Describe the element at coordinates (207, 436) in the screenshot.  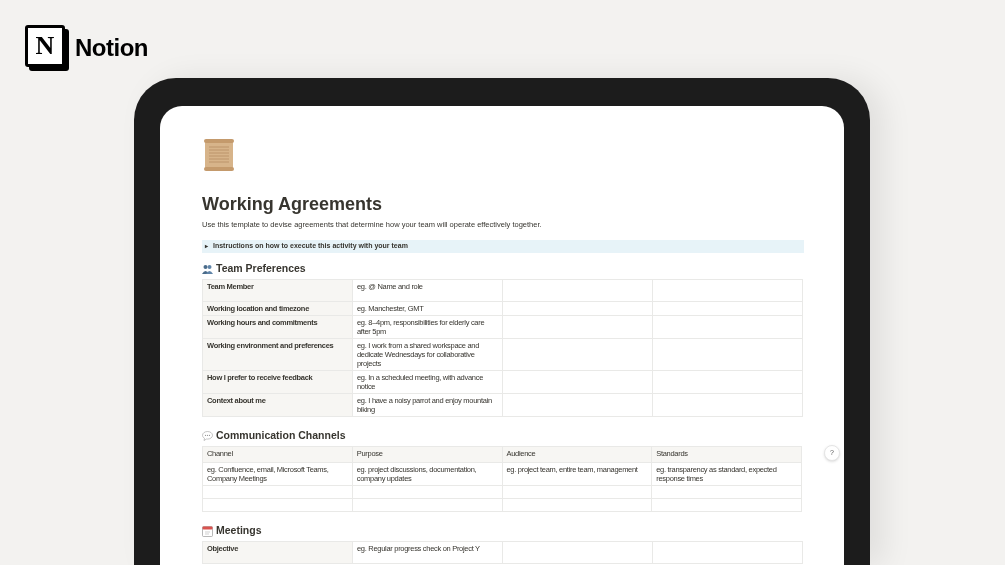
I see `speech-bubble-icon` at that location.